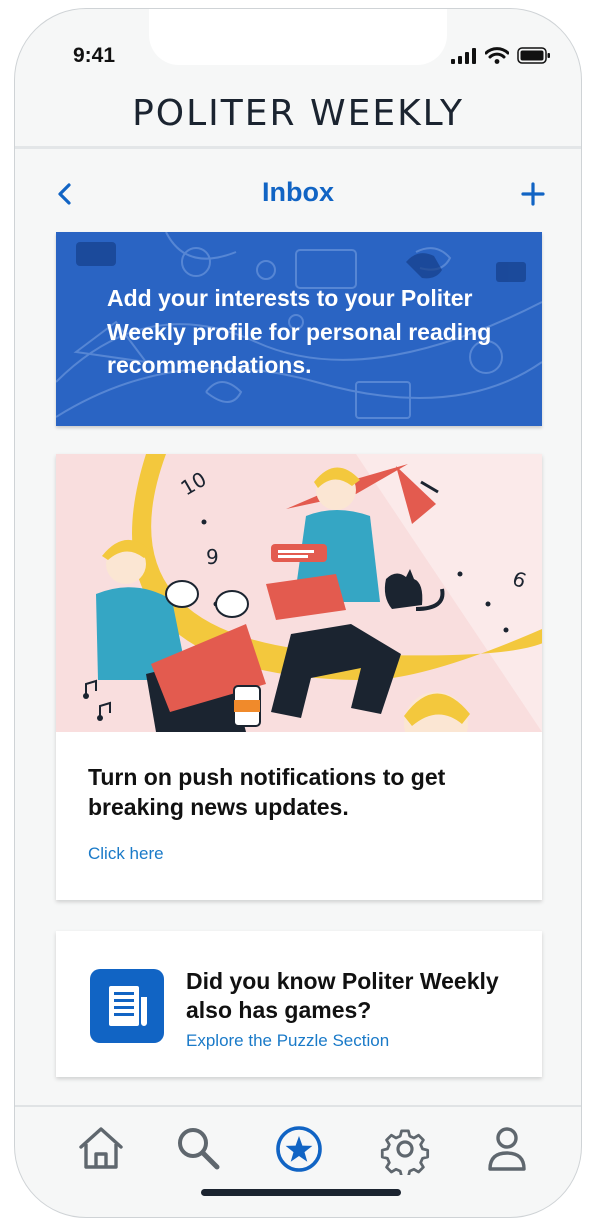 The width and height of the screenshot is (596, 1232). Describe the element at coordinates (533, 194) in the screenshot. I see `add-button` at that location.